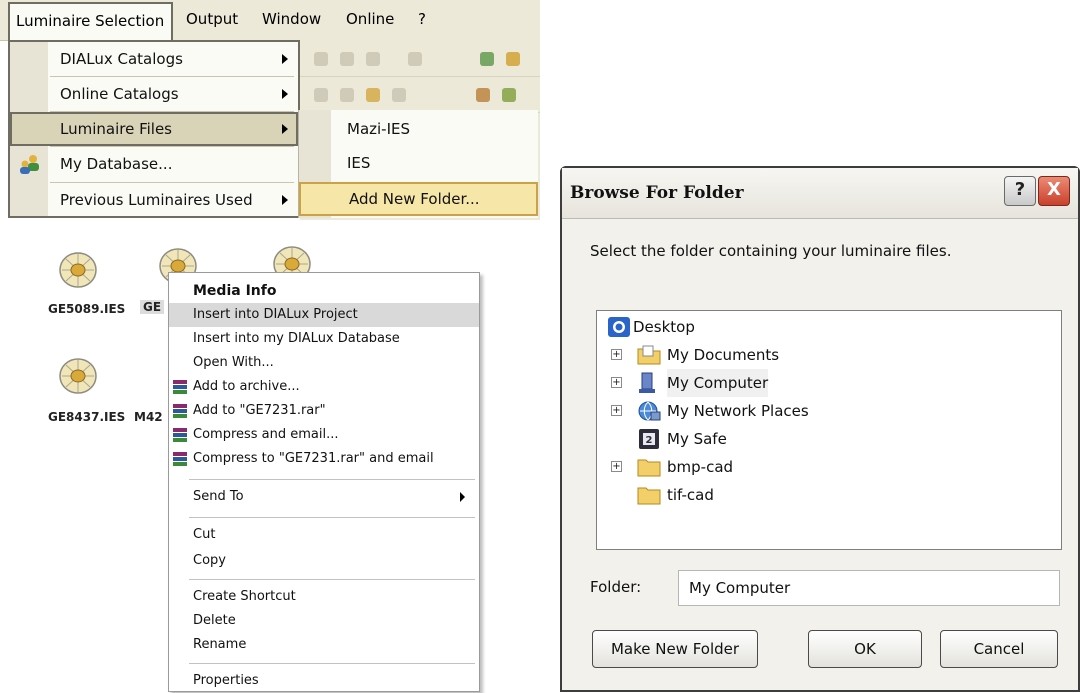 The image size is (1080, 693). Describe the element at coordinates (291, 19) in the screenshot. I see `menu-window: Window` at that location.